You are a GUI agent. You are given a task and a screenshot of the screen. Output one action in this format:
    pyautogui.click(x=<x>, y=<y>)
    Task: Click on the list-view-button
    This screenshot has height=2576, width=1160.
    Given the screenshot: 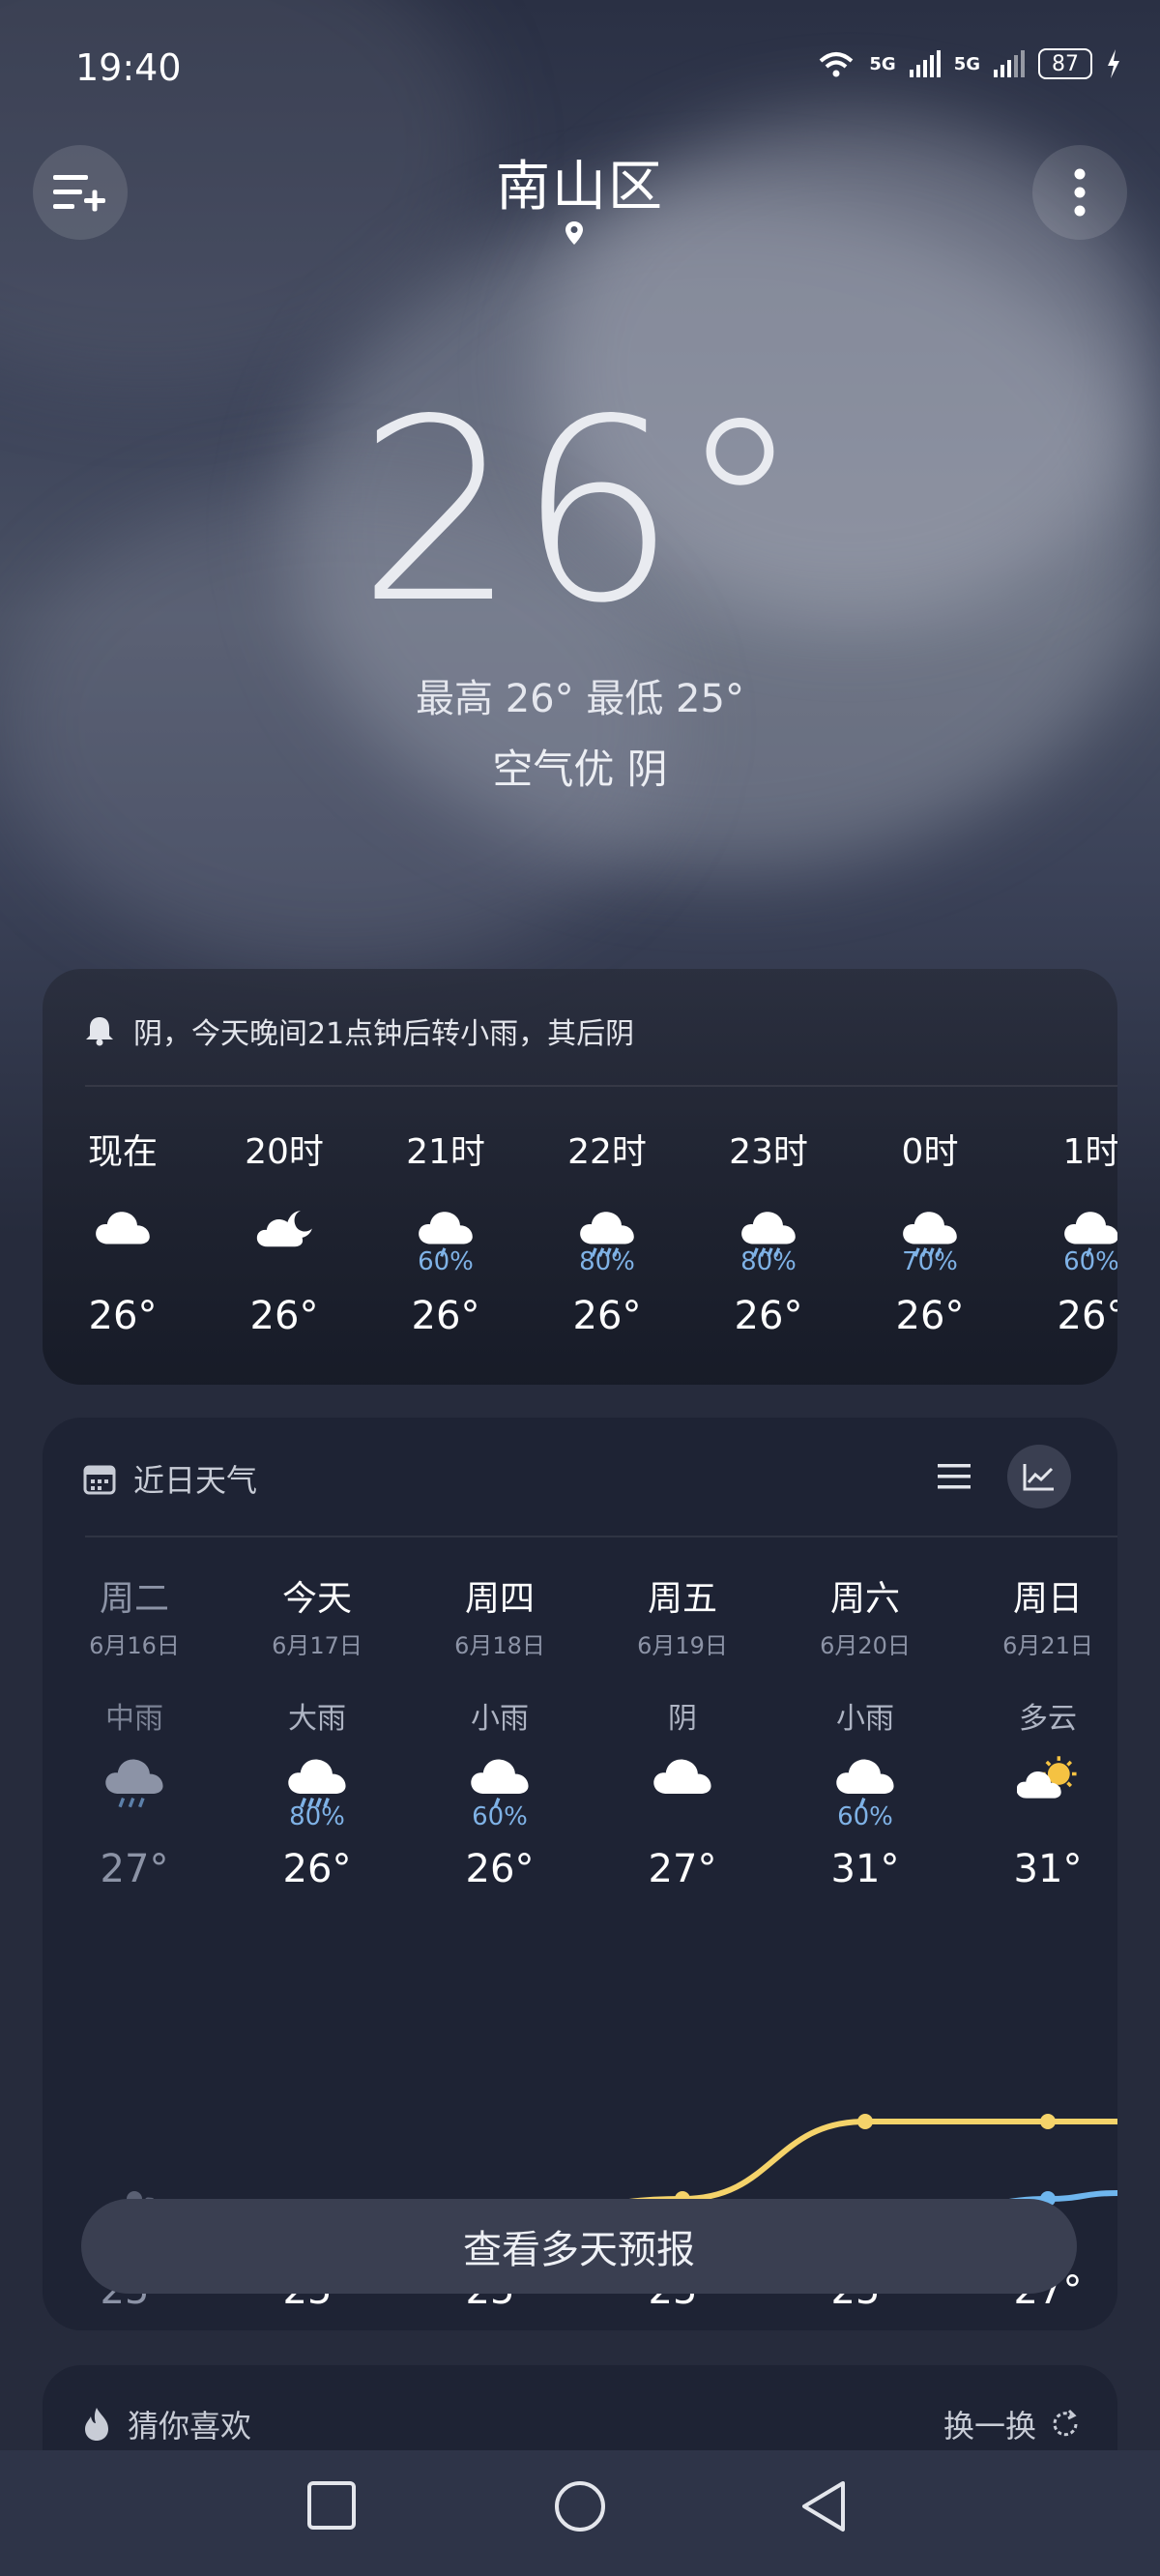 What is the action you would take?
    pyautogui.click(x=954, y=1476)
    